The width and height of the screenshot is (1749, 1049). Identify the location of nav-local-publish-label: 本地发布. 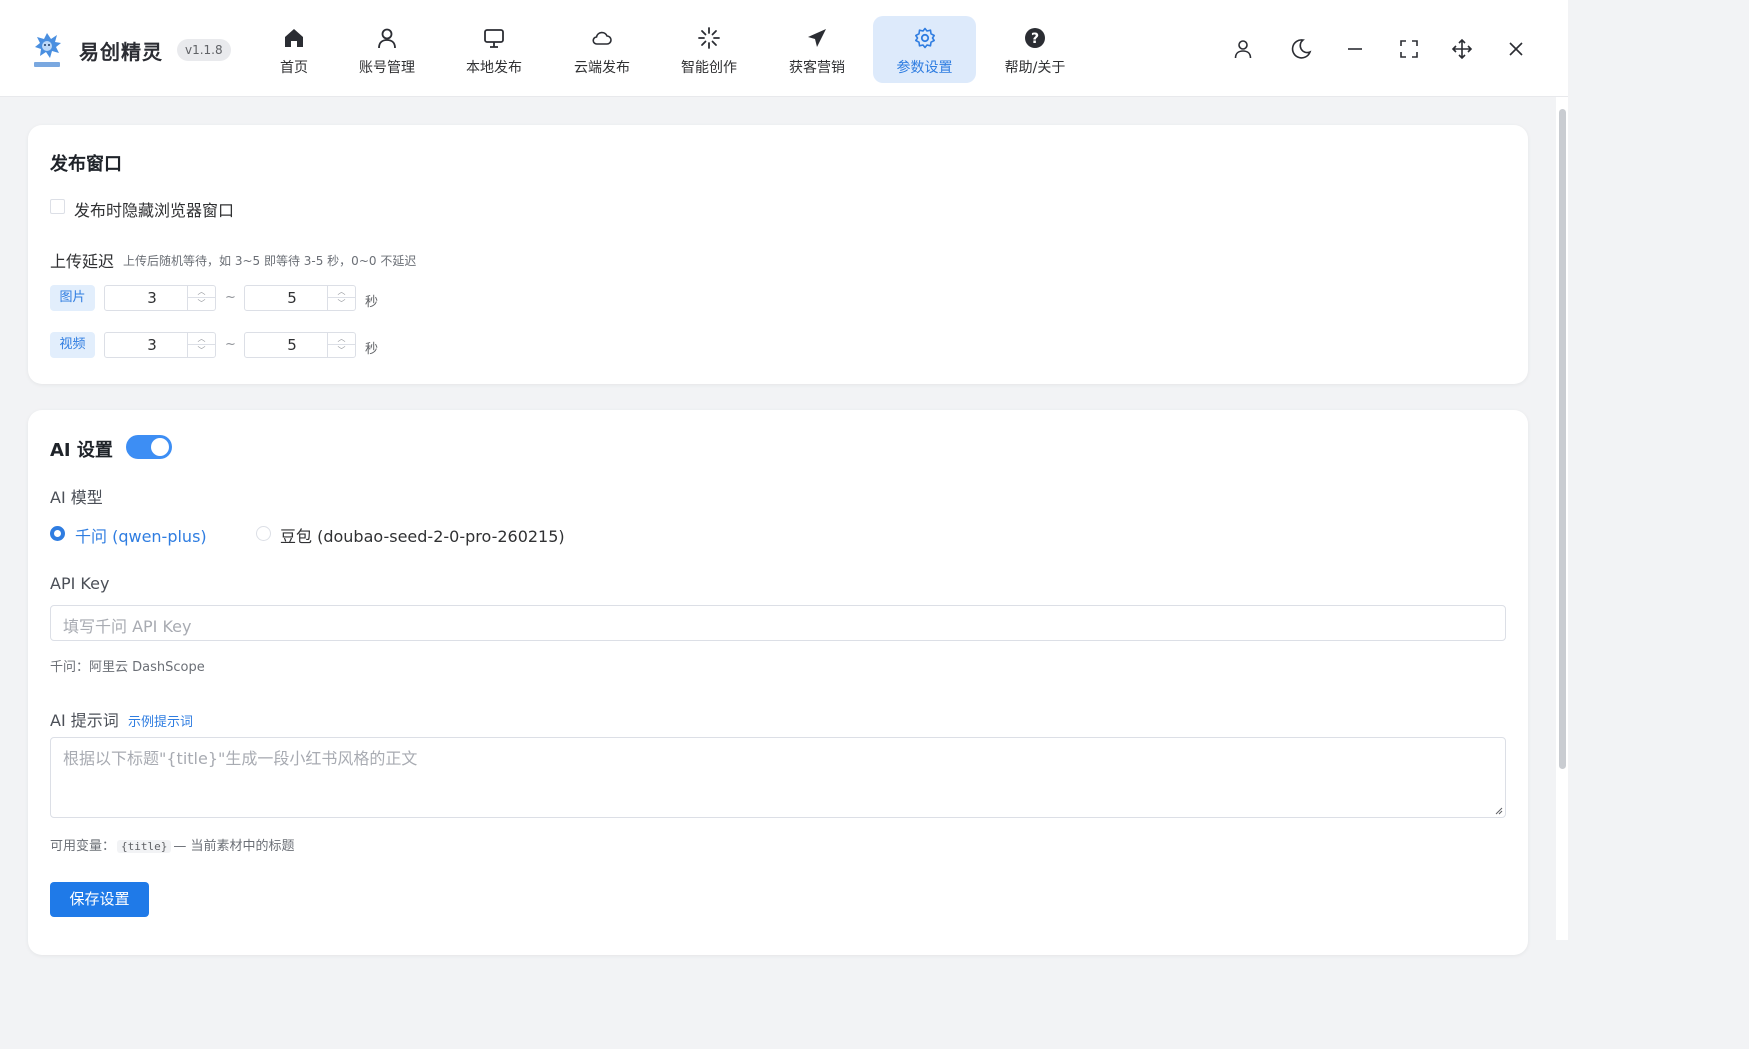
(494, 68).